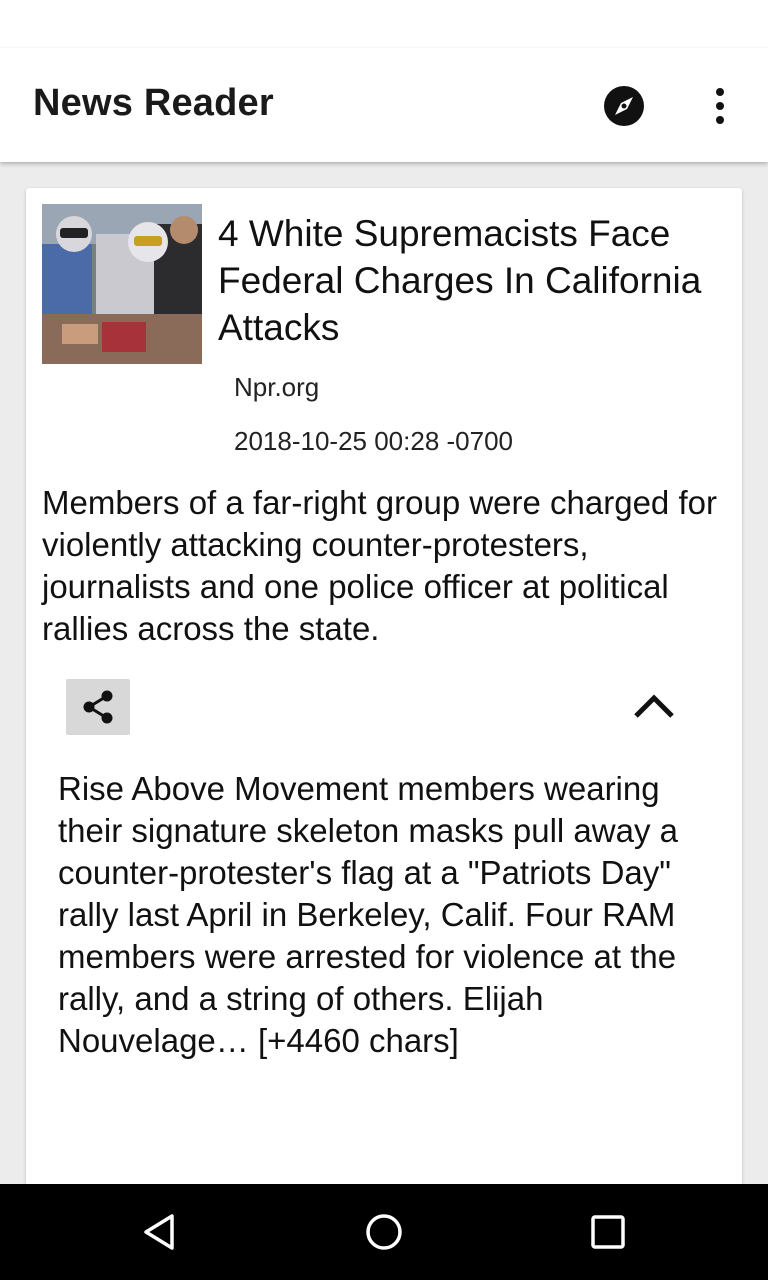 The width and height of the screenshot is (768, 1280). I want to click on recents-button, so click(608, 1232).